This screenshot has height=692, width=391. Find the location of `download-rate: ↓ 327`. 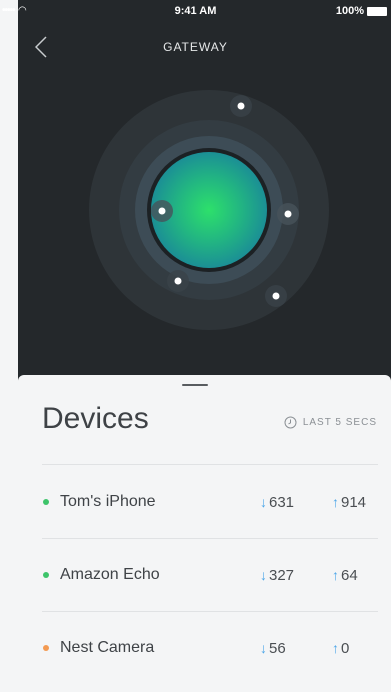

download-rate: ↓ 327 is located at coordinates (277, 575).